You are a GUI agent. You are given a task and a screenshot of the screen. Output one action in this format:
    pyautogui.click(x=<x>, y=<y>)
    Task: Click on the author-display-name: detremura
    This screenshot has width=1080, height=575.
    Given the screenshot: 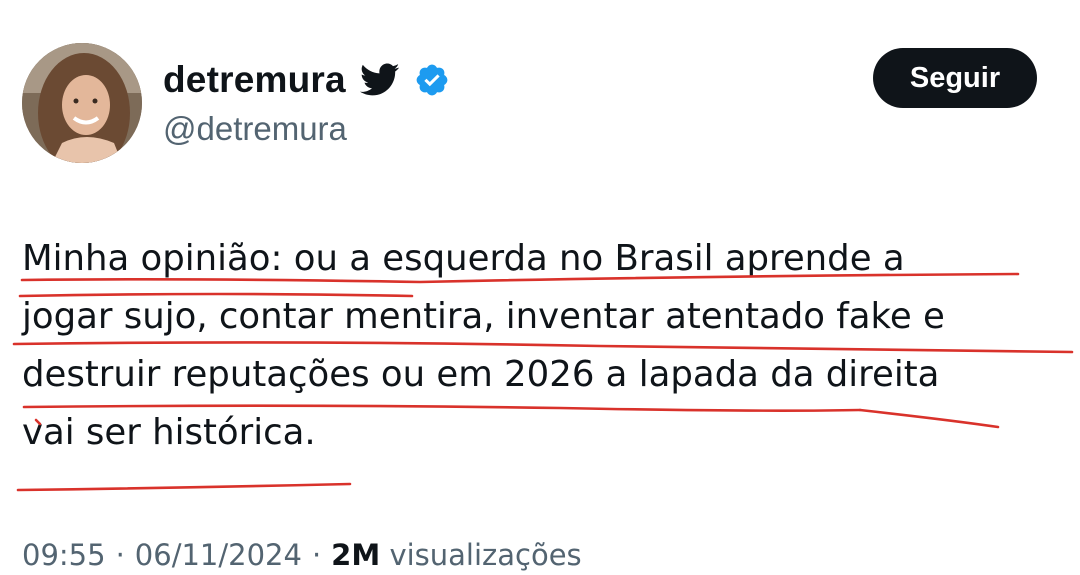 What is the action you would take?
    pyautogui.click(x=254, y=80)
    